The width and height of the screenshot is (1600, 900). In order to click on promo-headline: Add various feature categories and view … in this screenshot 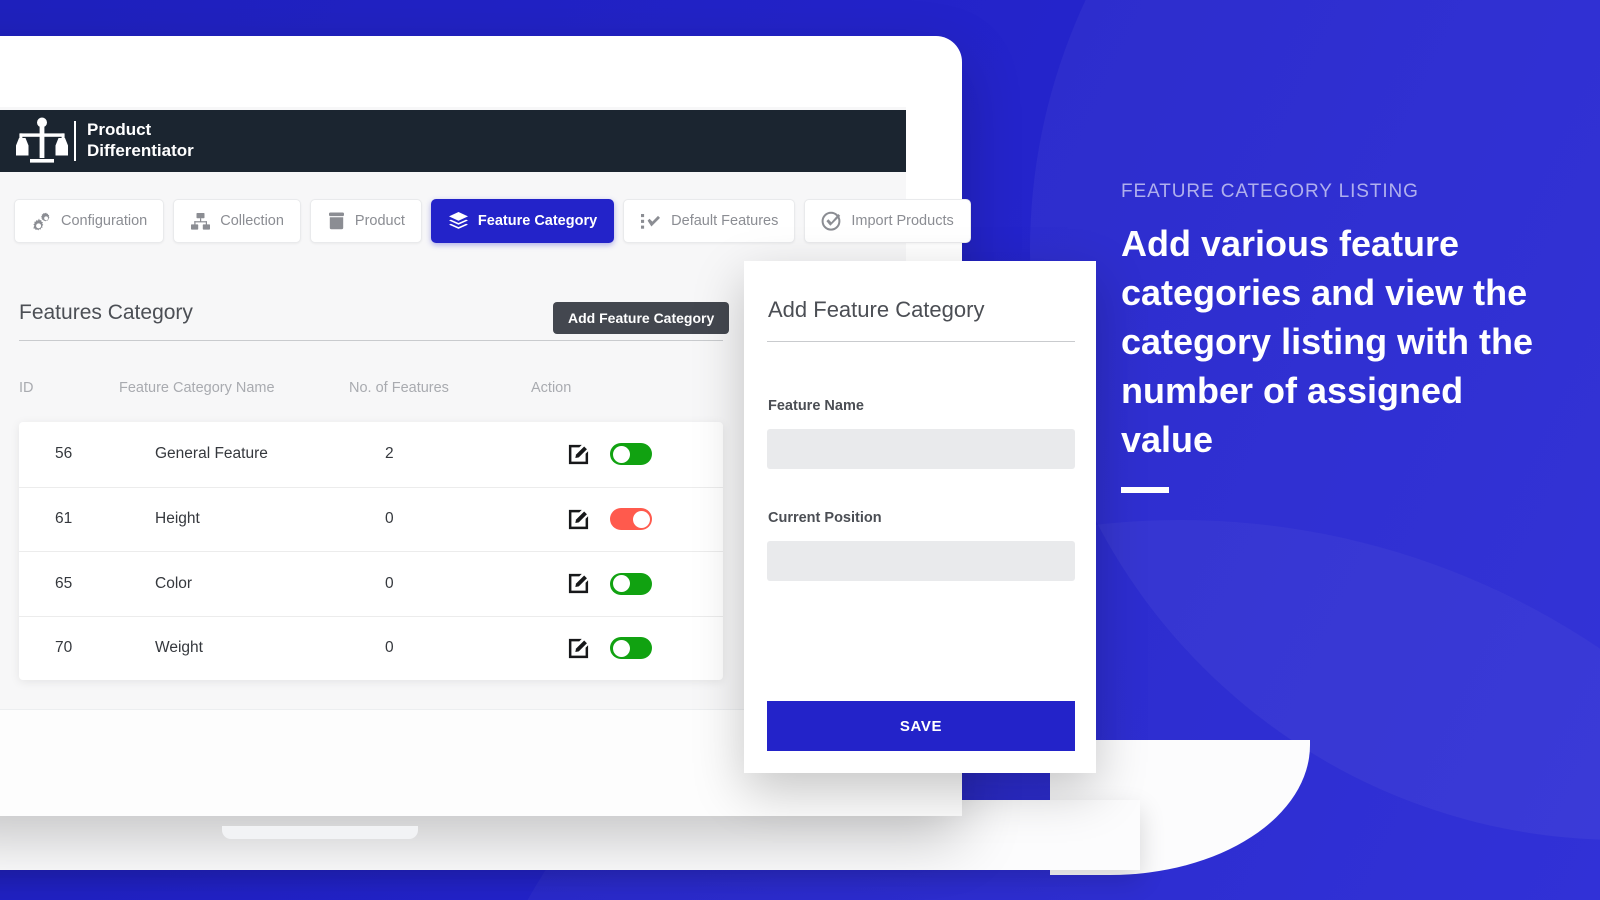, I will do `click(1327, 341)`.